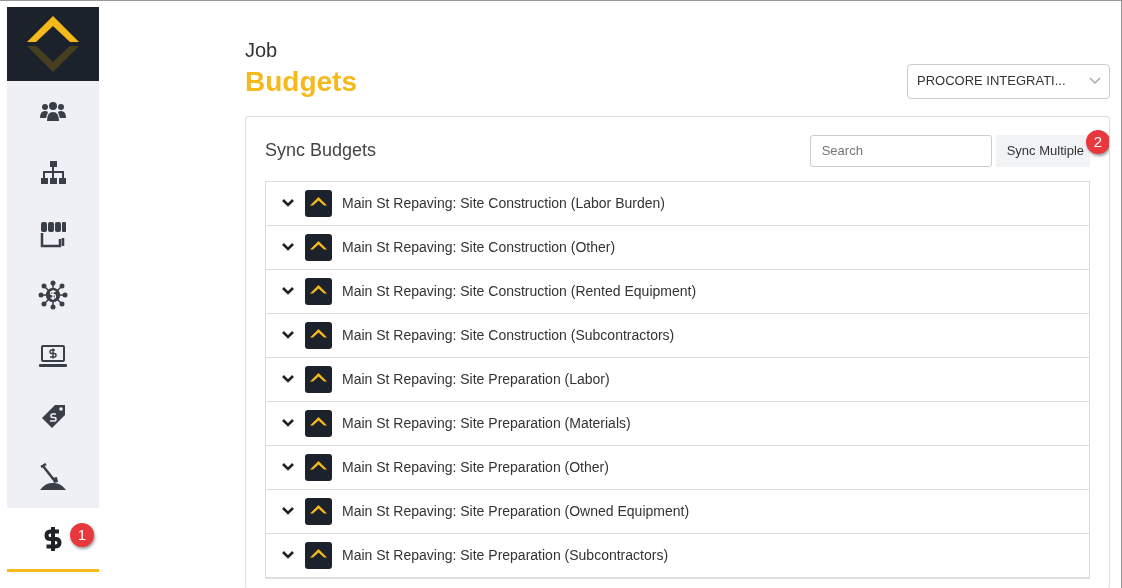 The image size is (1122, 588). Describe the element at coordinates (479, 247) in the screenshot. I see `row-label: Main St Repaving: Site Construction (Other)` at that location.